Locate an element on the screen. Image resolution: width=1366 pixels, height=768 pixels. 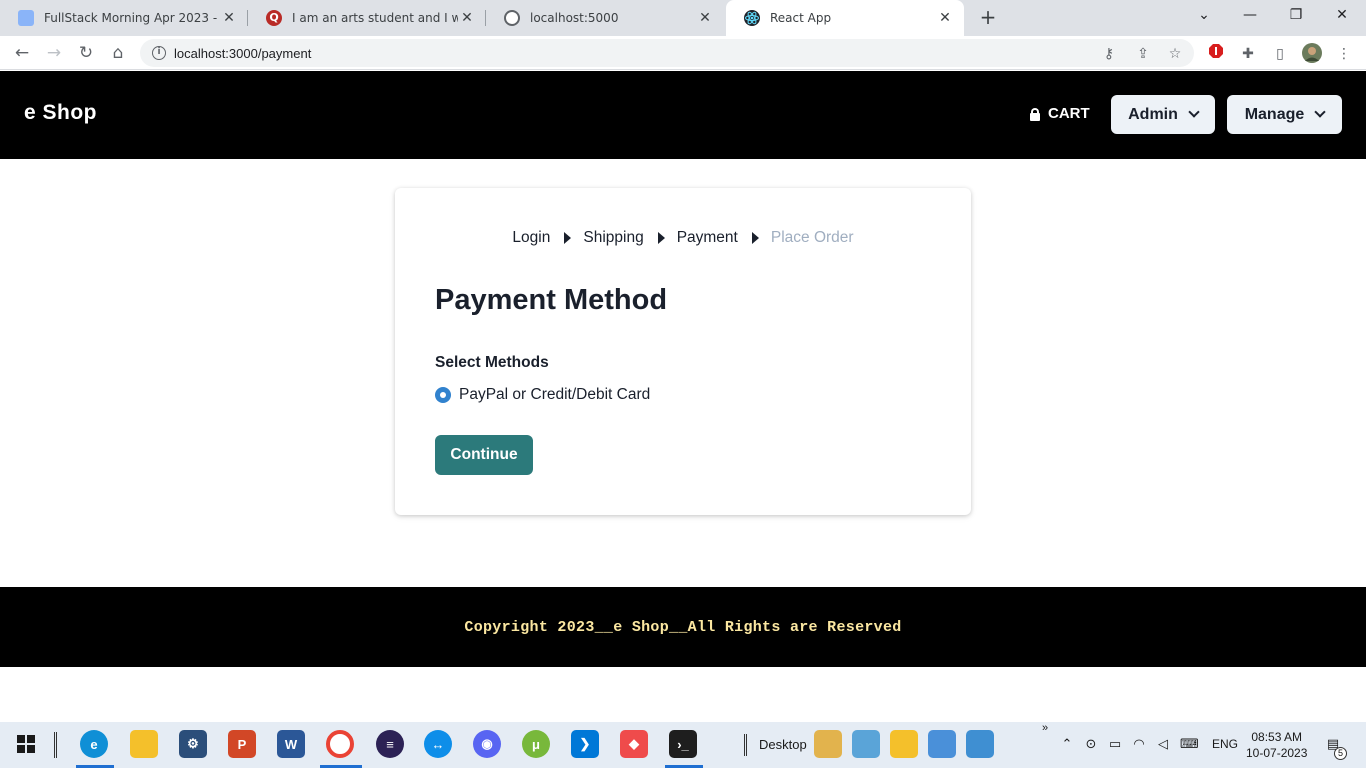
cart-link: CART is located at coordinates (1060, 113).